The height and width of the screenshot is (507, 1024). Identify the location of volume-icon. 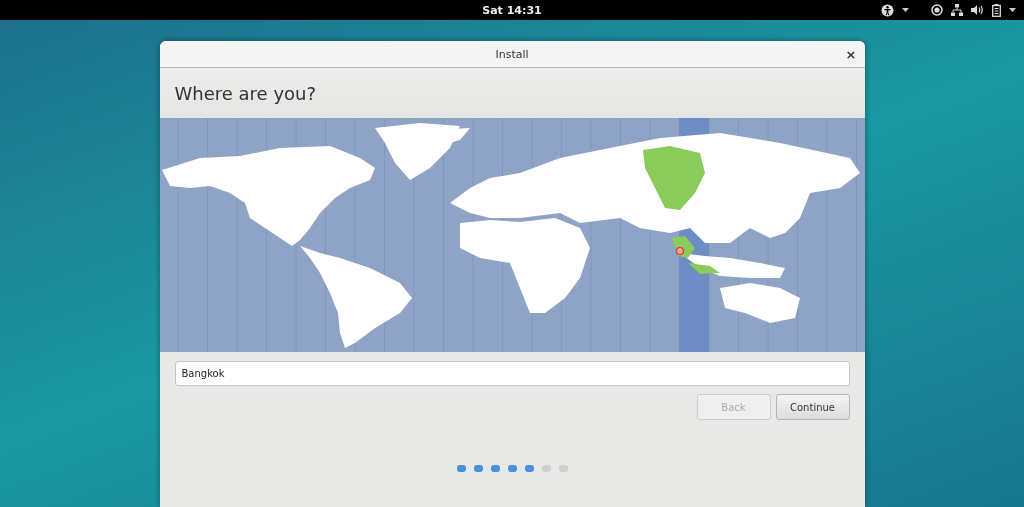
(977, 10).